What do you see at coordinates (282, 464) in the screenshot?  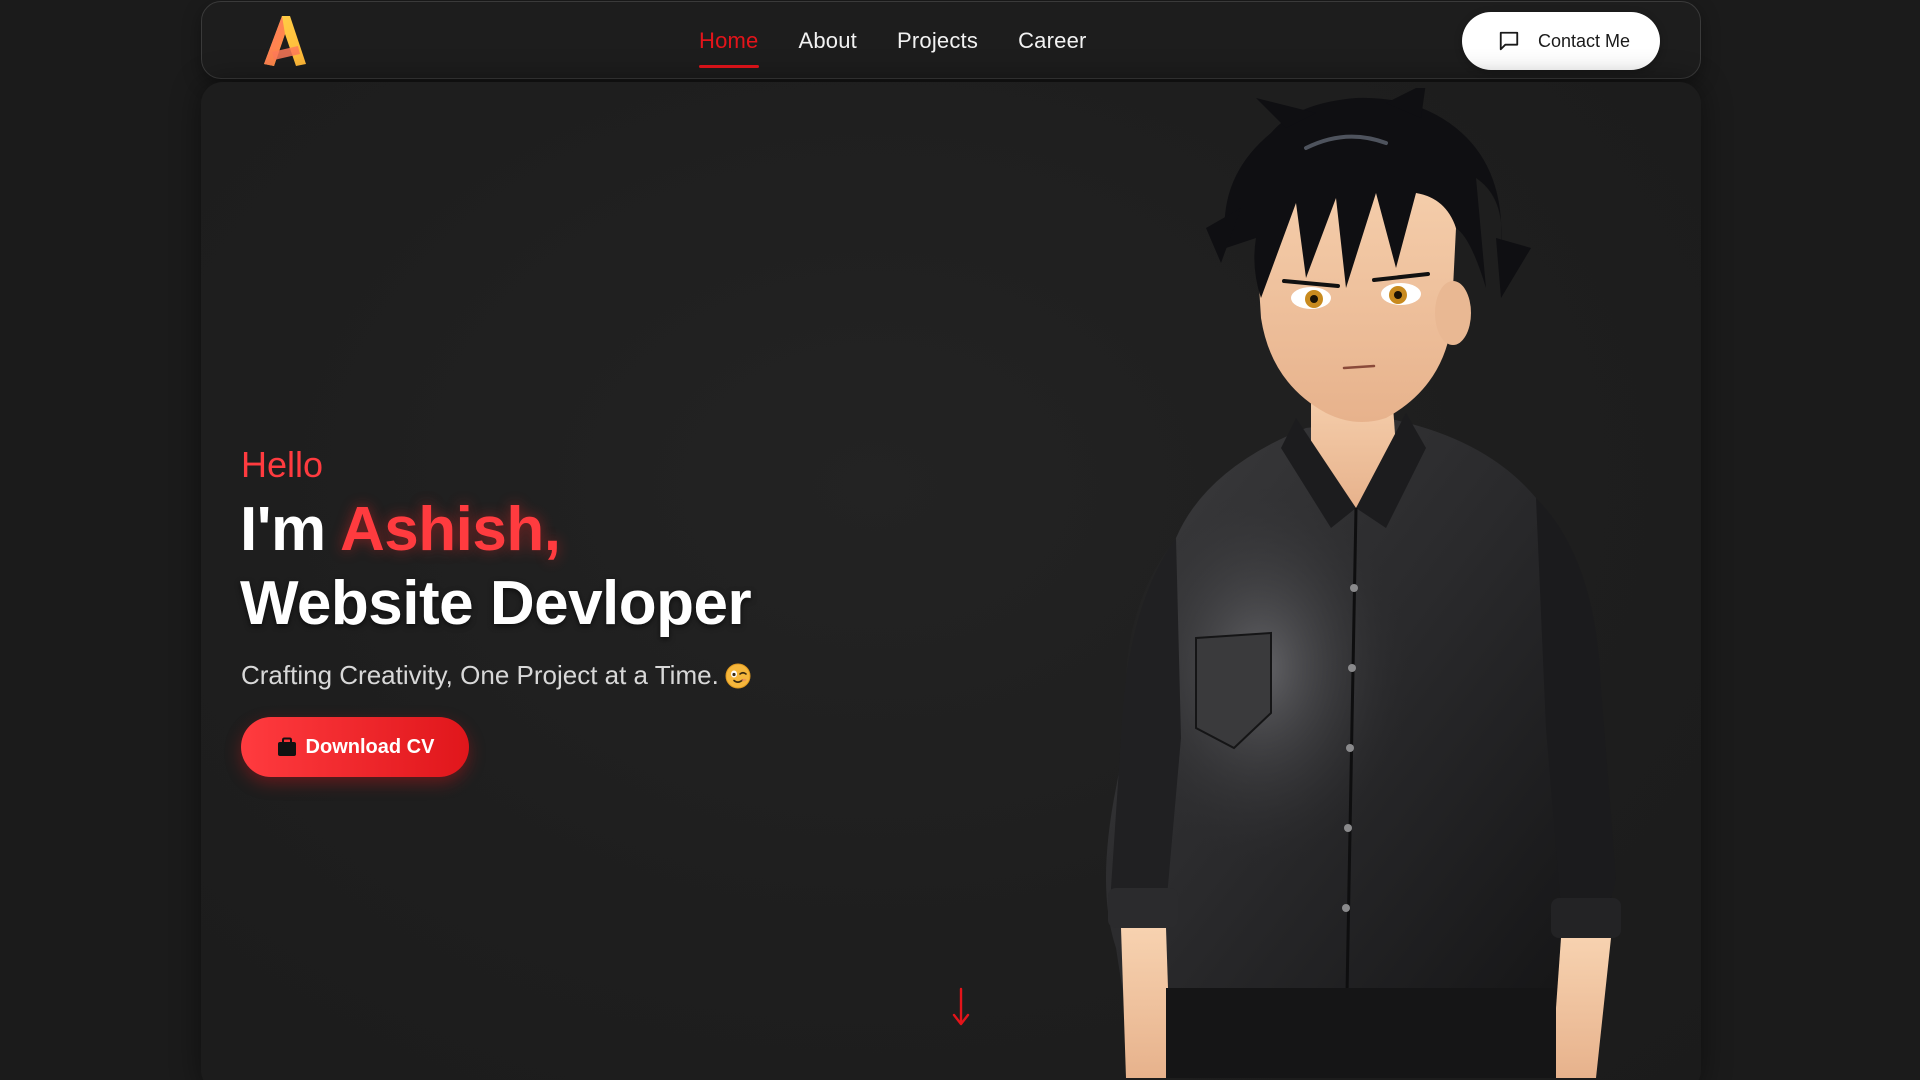 I see `hero-greeting: Hello` at bounding box center [282, 464].